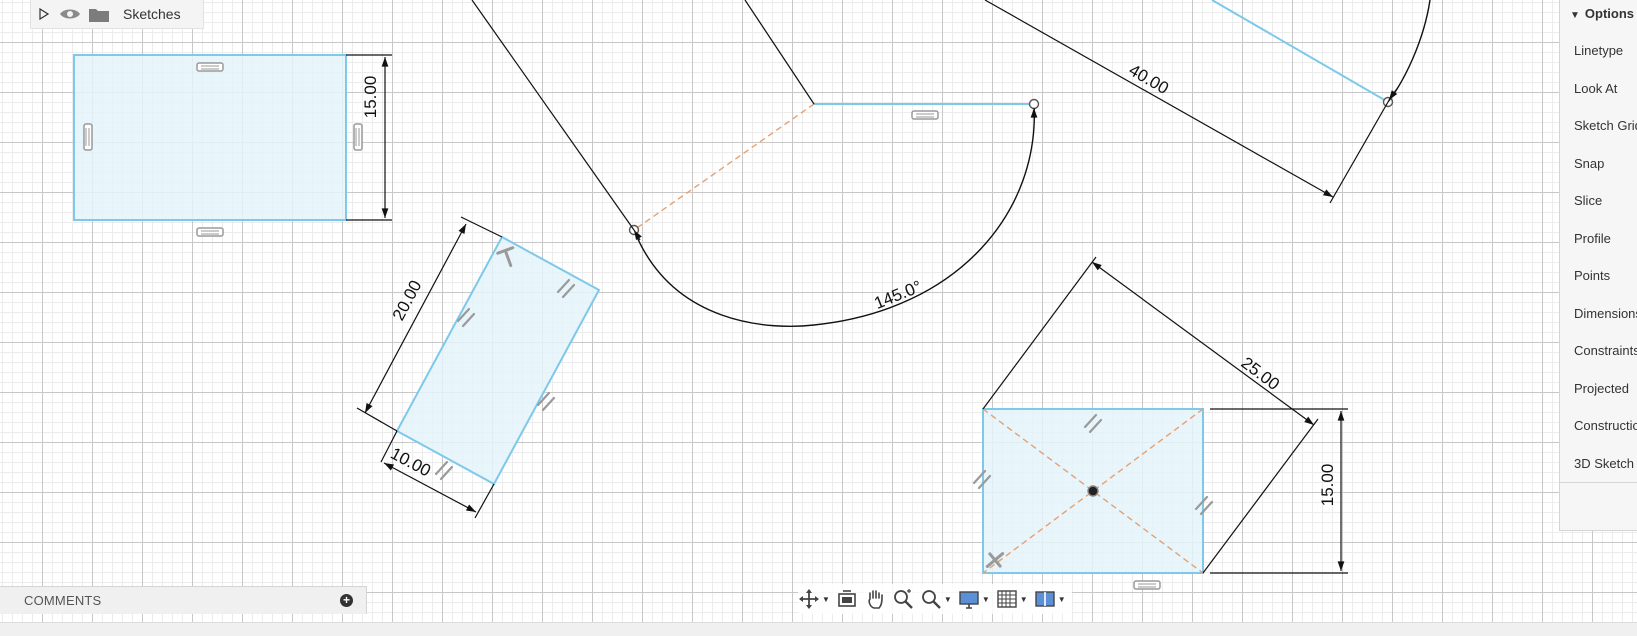  What do you see at coordinates (1321, 54) in the screenshot?
I see `sketch-line-top-right` at bounding box center [1321, 54].